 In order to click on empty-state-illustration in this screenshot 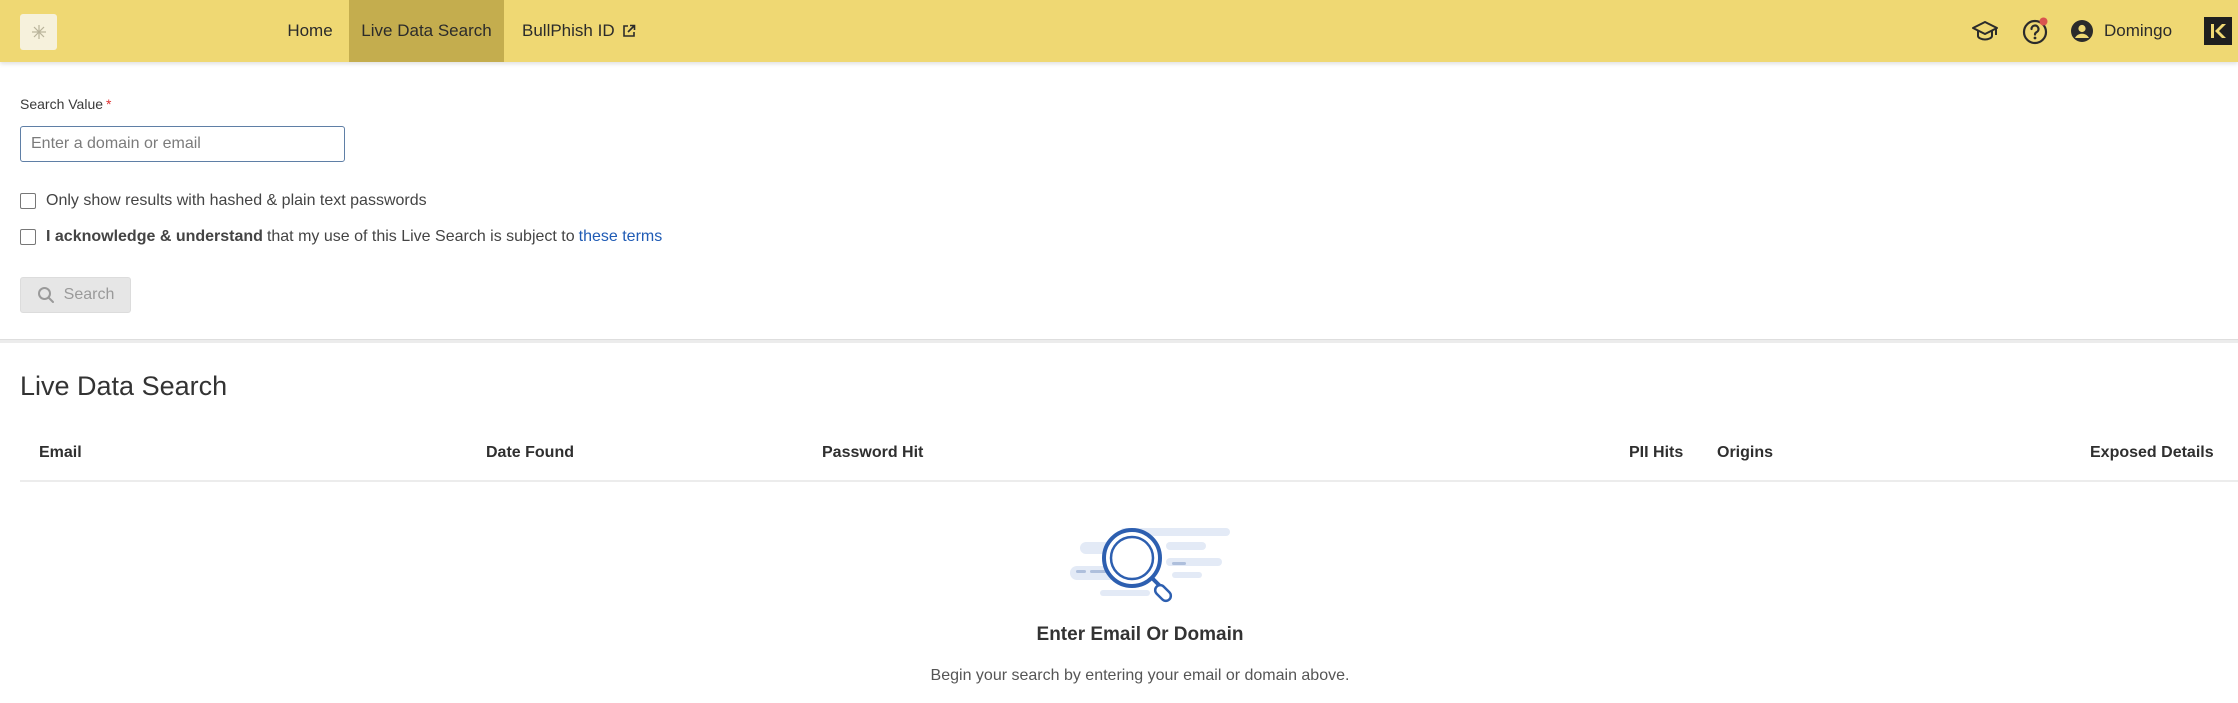, I will do `click(1140, 565)`.